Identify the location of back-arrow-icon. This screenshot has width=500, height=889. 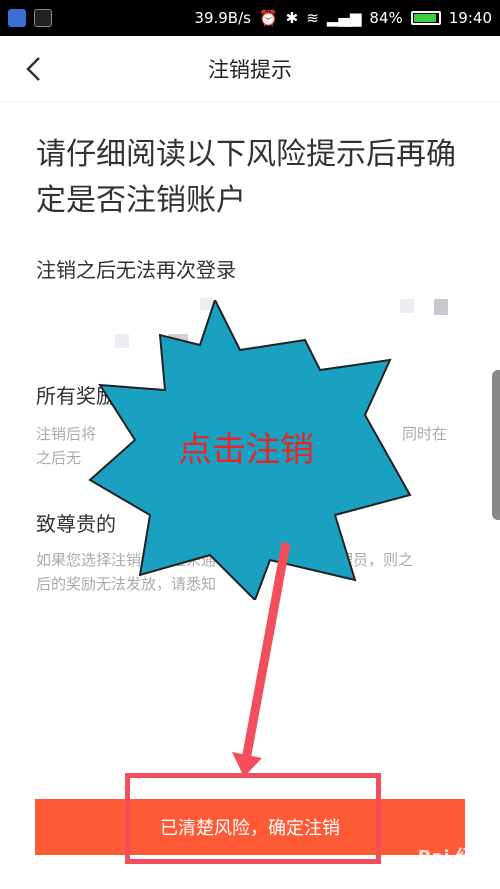
(34, 69).